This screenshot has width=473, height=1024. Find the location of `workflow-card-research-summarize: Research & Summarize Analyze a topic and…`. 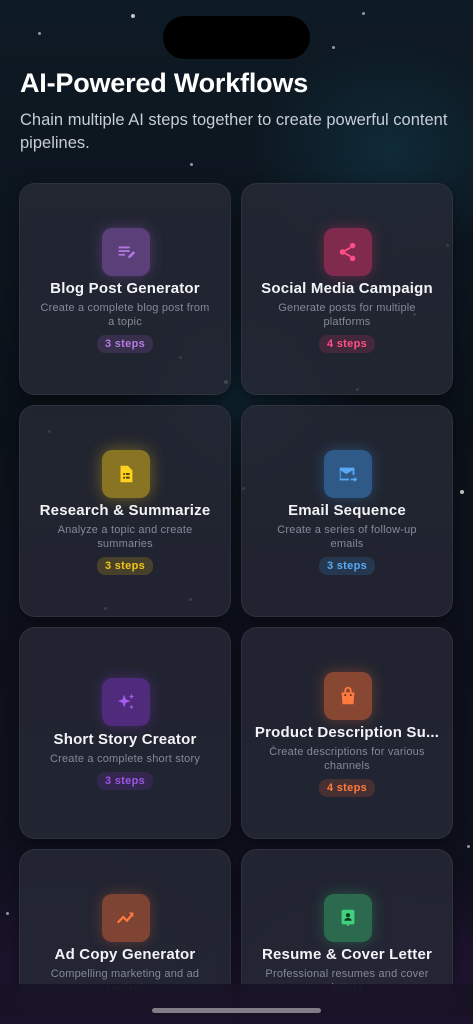

workflow-card-research-summarize: Research & Summarize Analyze a topic and… is located at coordinates (125, 511).